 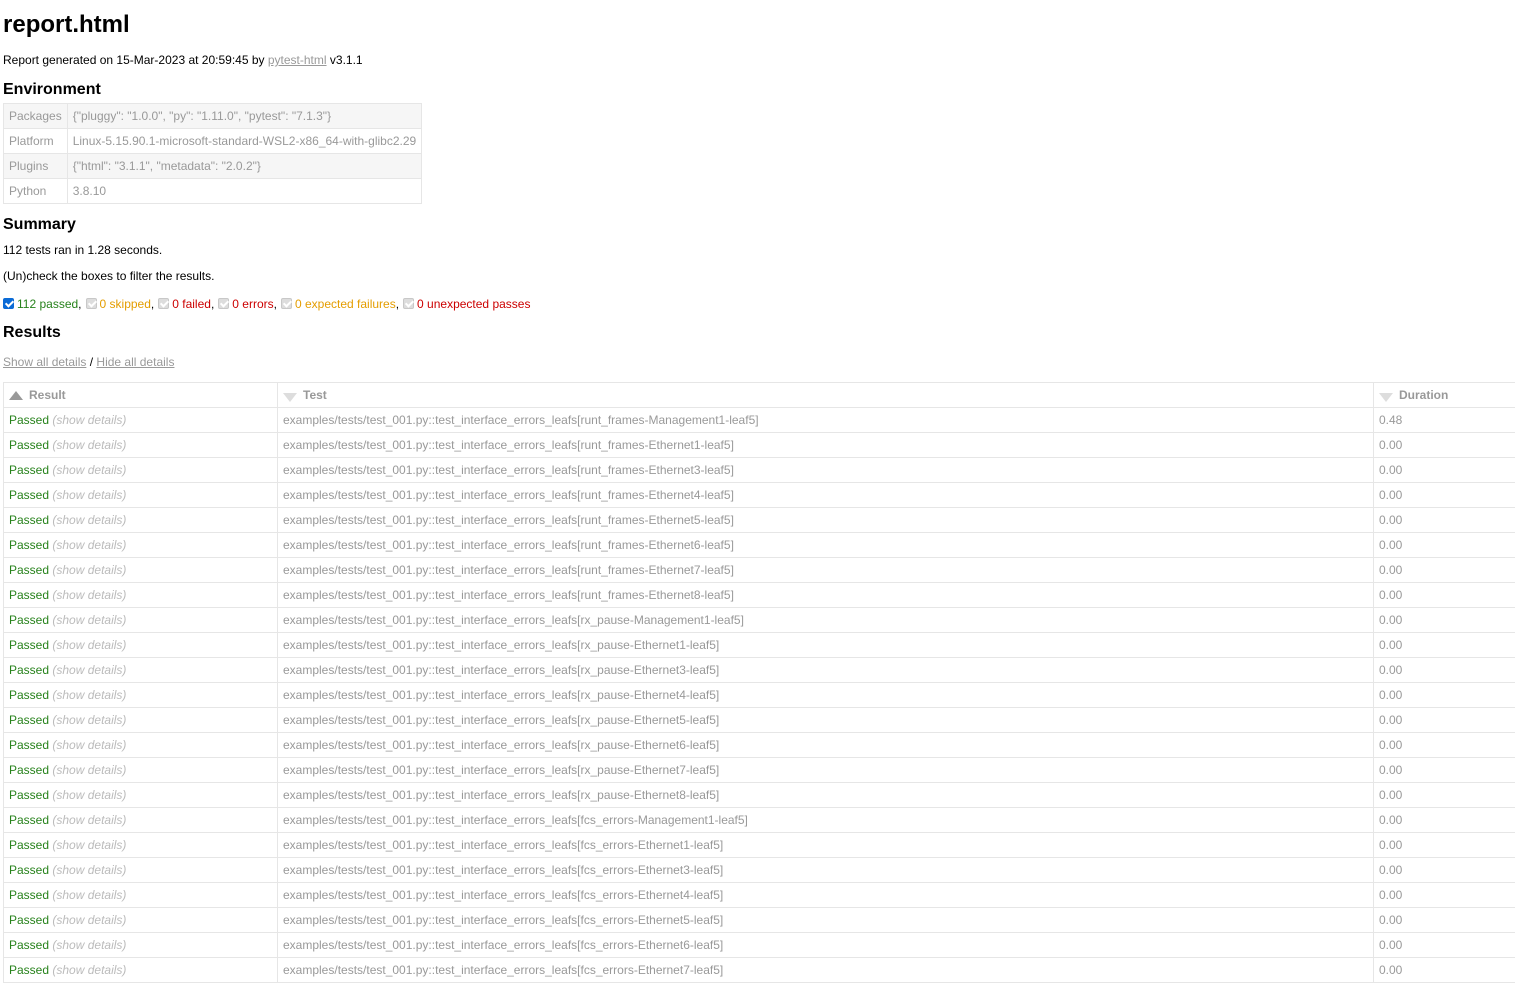 I want to click on filter-error: 0 errors,, so click(x=247, y=304).